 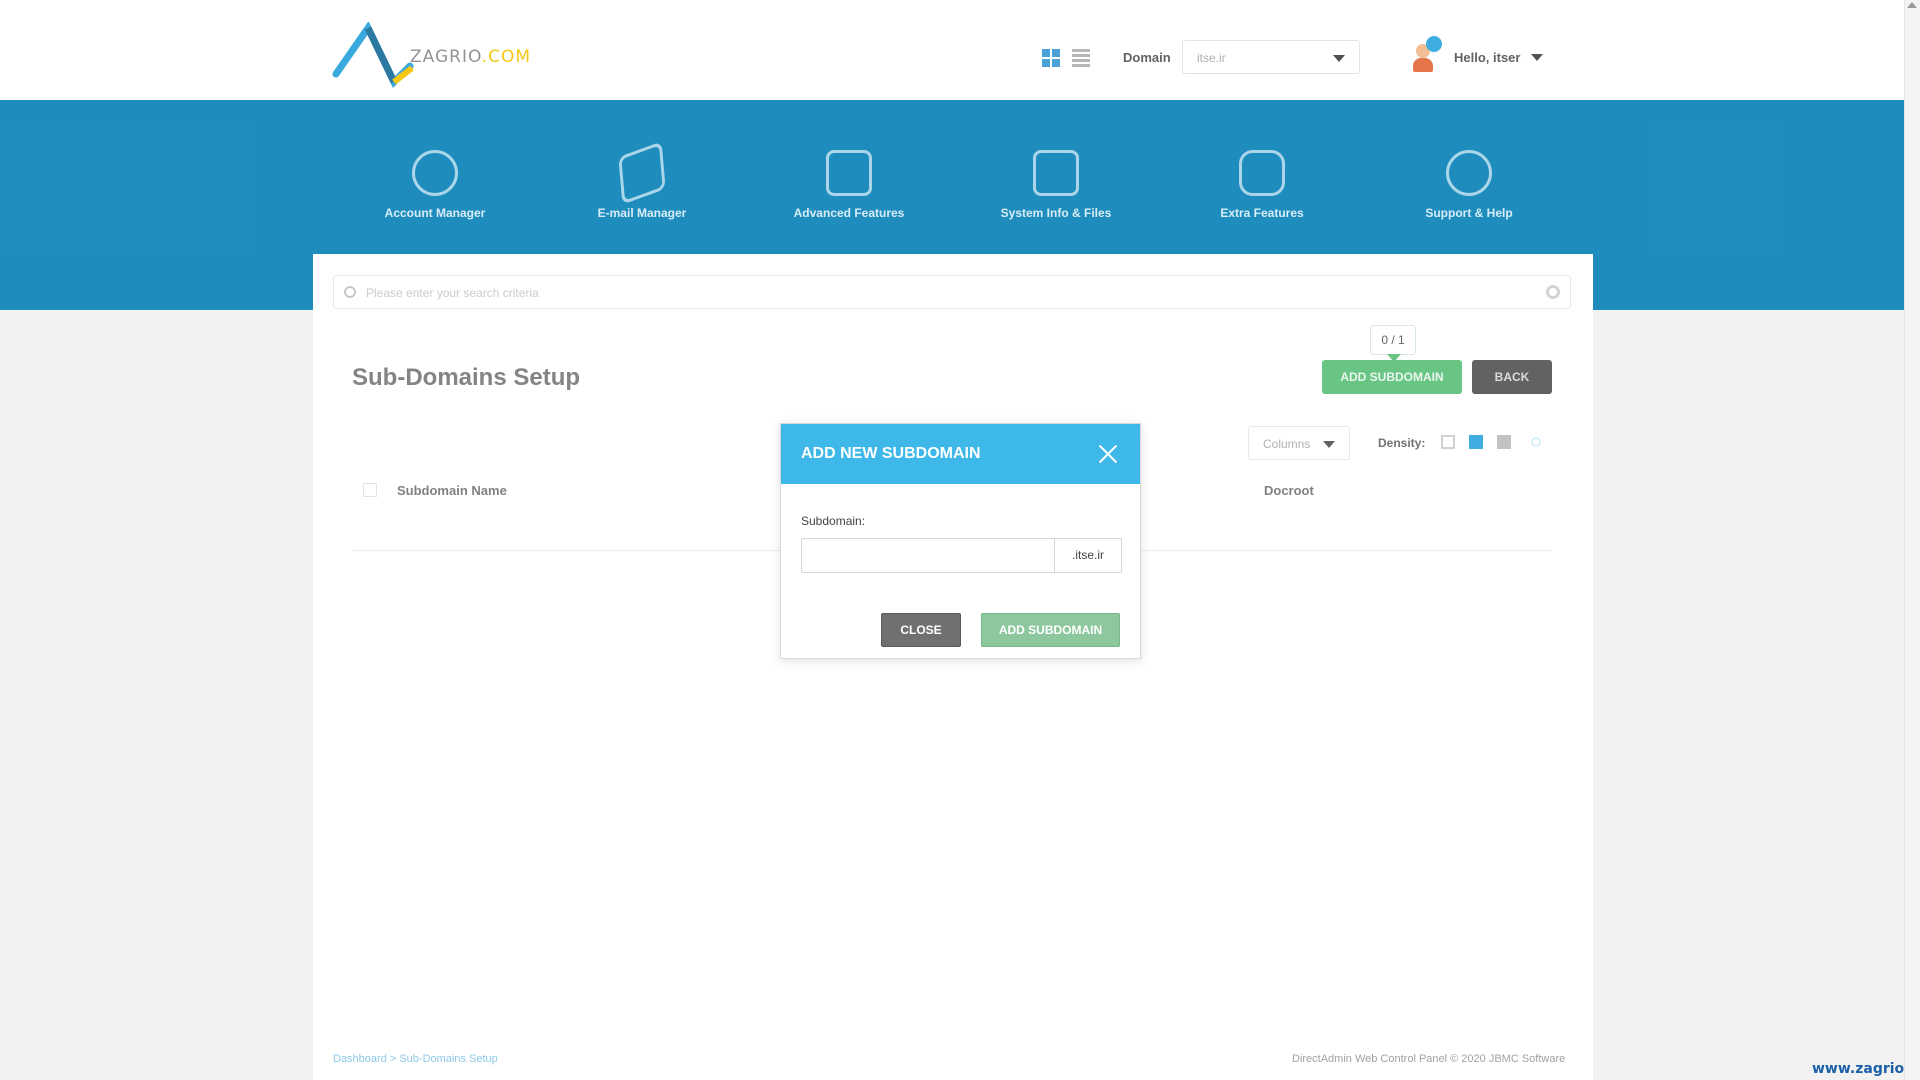 What do you see at coordinates (1050, 630) in the screenshot?
I see `add-subdomain-submit-button: ADD SUBDOMAIN` at bounding box center [1050, 630].